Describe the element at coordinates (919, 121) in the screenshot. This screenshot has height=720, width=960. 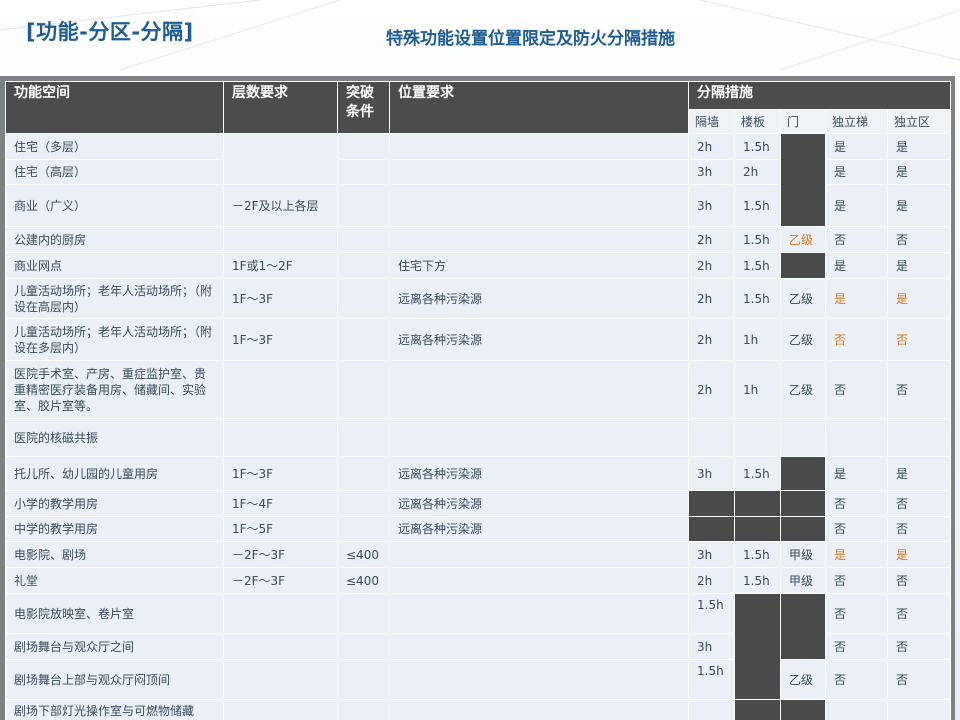
I see `subheader-zone: 独立区` at that location.